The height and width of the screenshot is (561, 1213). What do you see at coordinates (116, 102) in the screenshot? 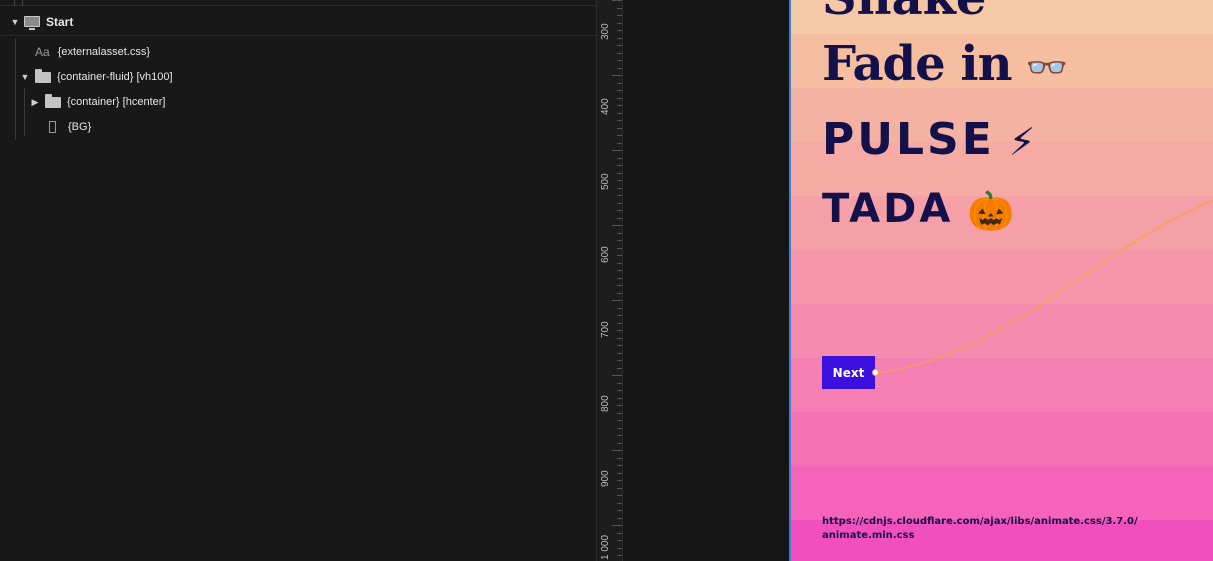
I see `layer-label: {container} [hcenter]` at bounding box center [116, 102].